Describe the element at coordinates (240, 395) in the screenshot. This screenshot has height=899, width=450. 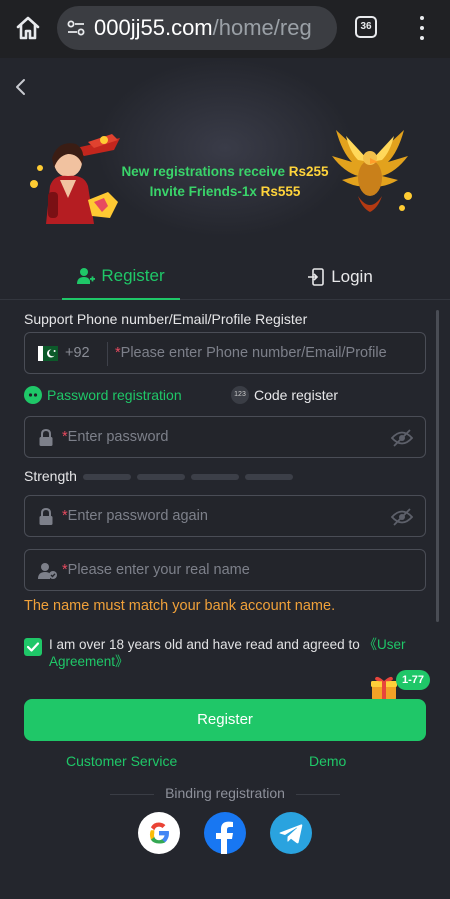
I see `code-mode-icon: 123` at that location.